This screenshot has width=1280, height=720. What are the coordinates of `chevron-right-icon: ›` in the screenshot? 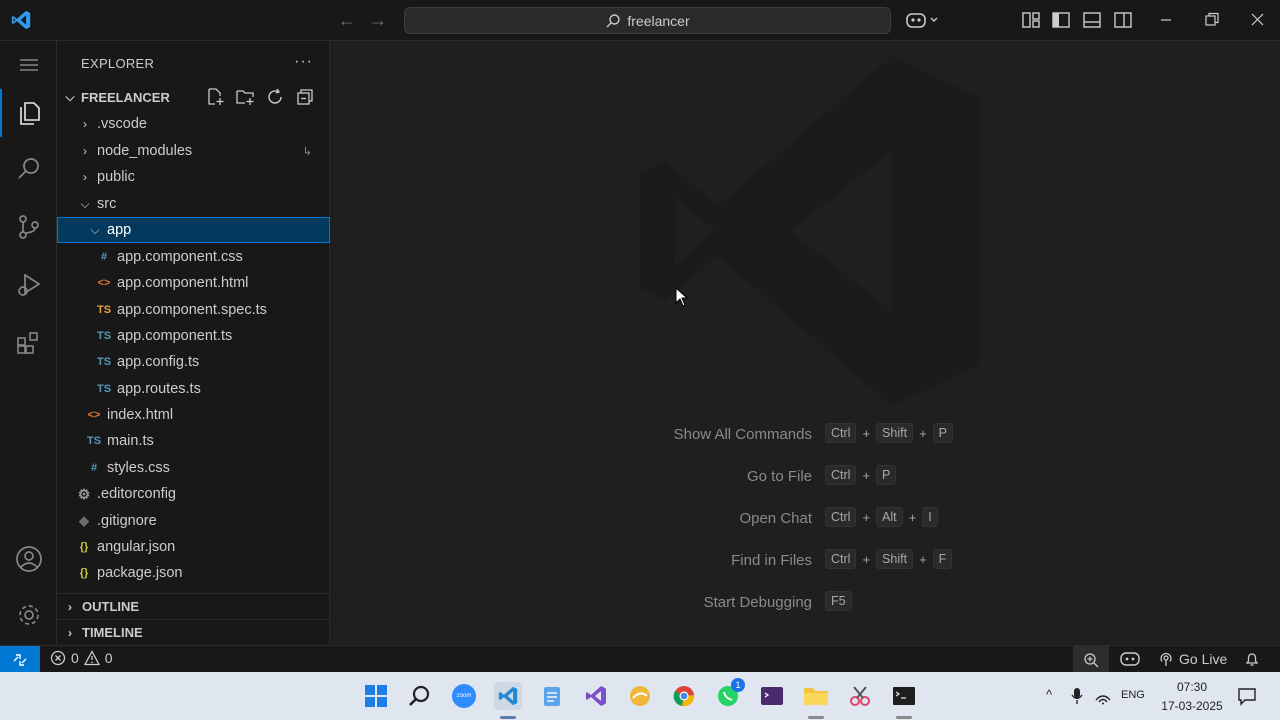 It's located at (70, 606).